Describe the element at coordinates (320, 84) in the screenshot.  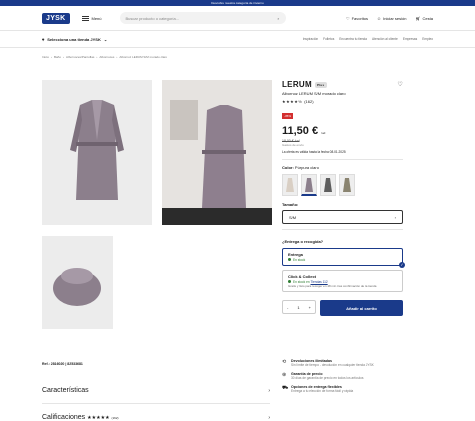
I see `plus-badge: Plus` at that location.